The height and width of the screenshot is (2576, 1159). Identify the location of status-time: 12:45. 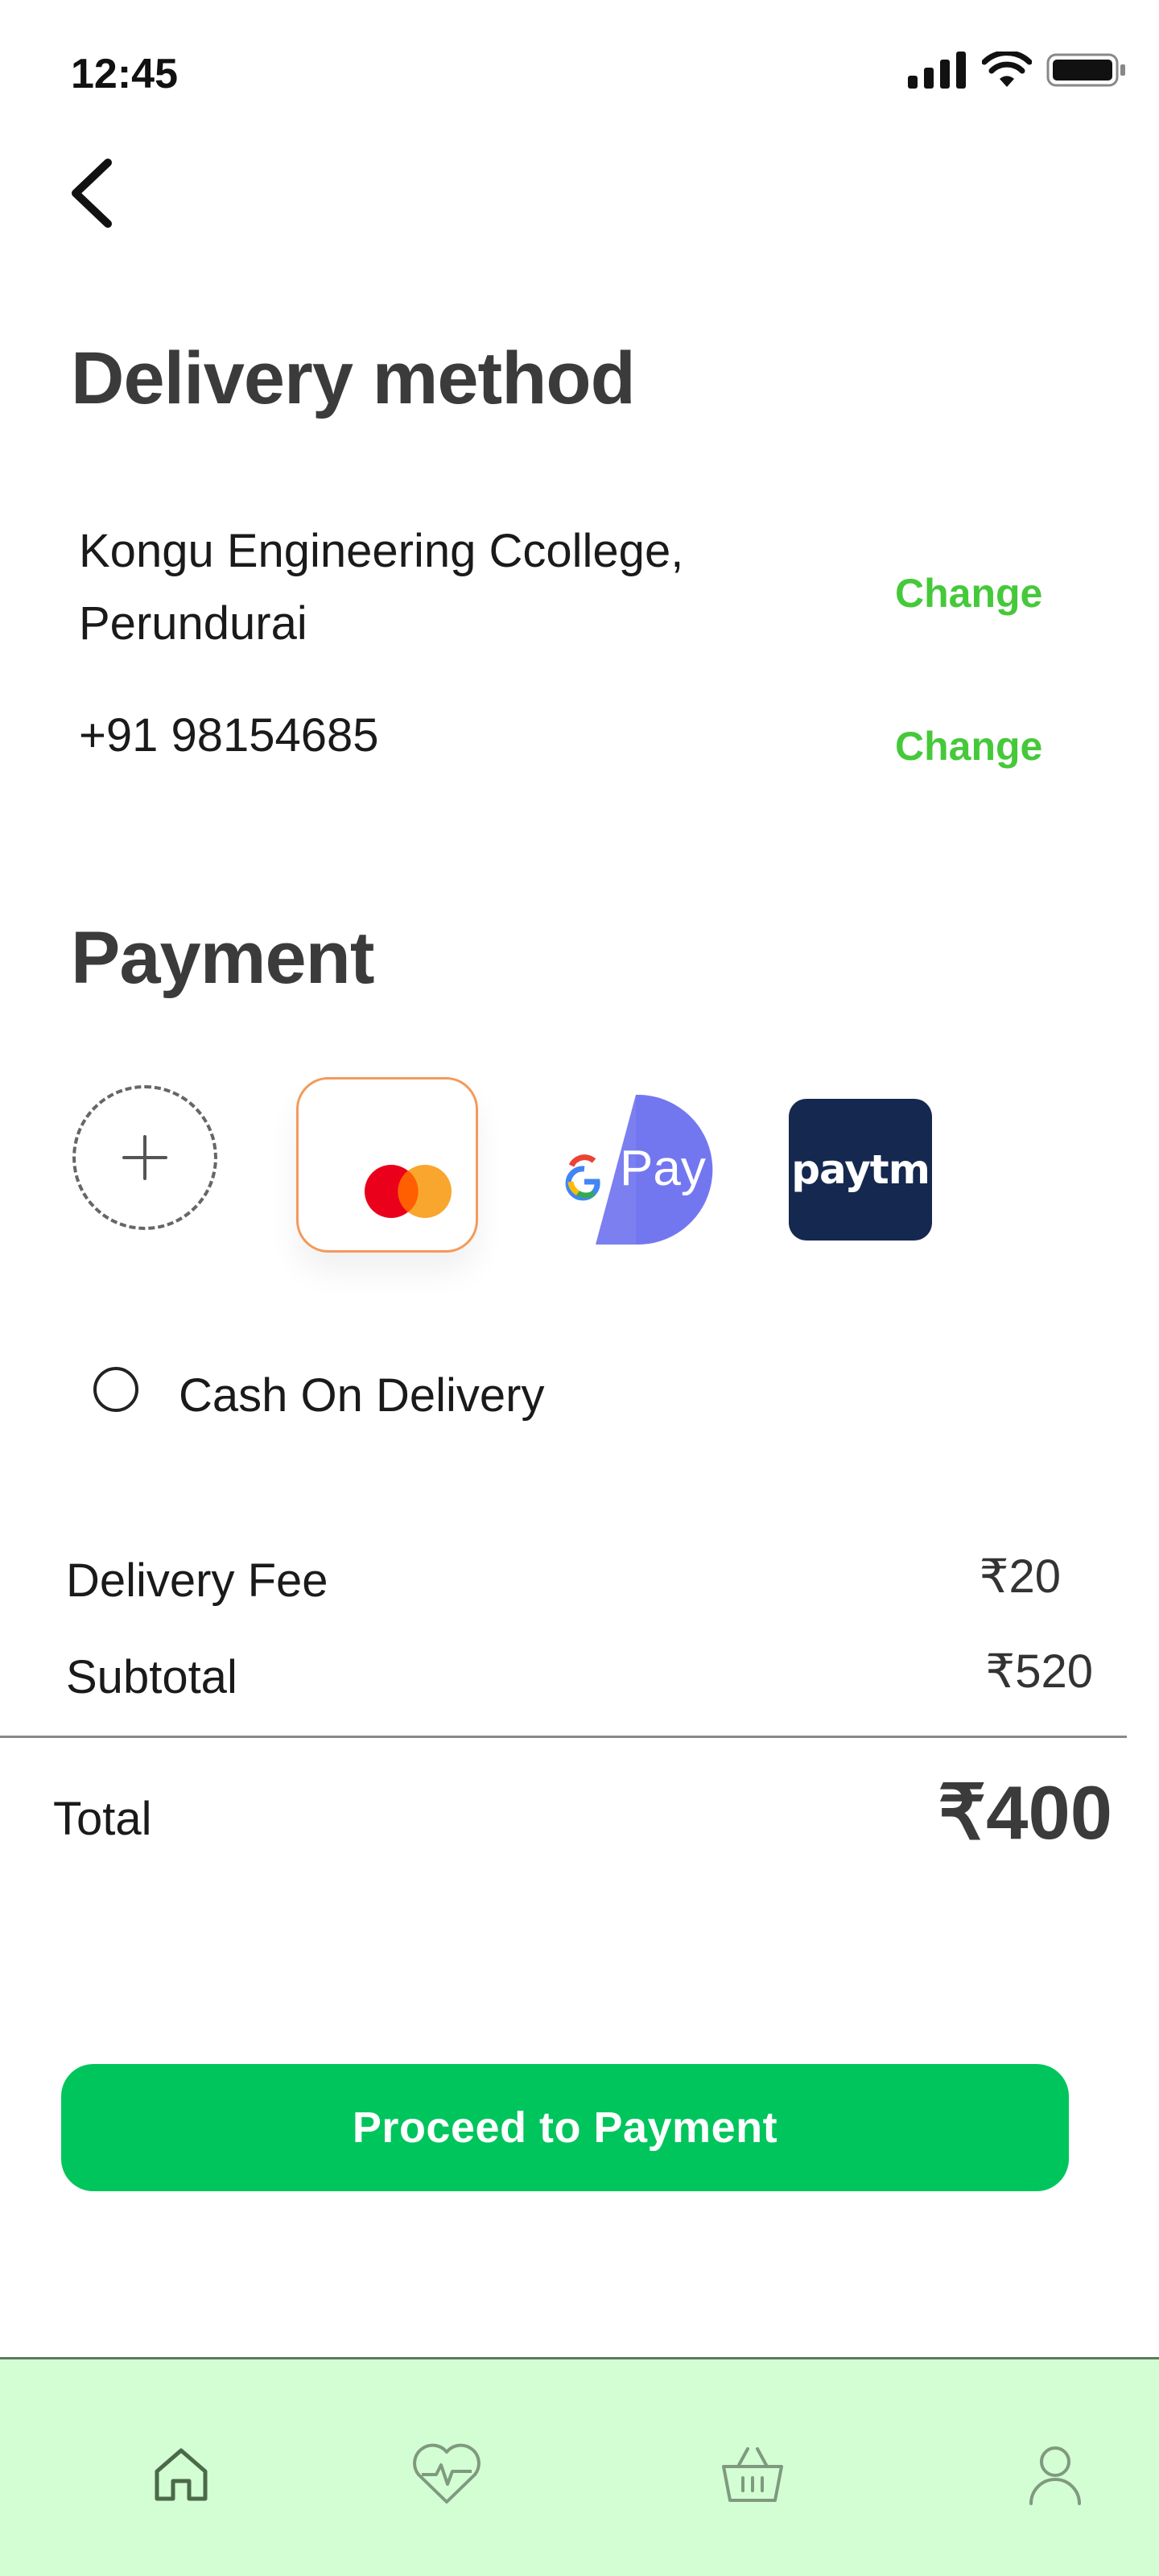
(124, 74).